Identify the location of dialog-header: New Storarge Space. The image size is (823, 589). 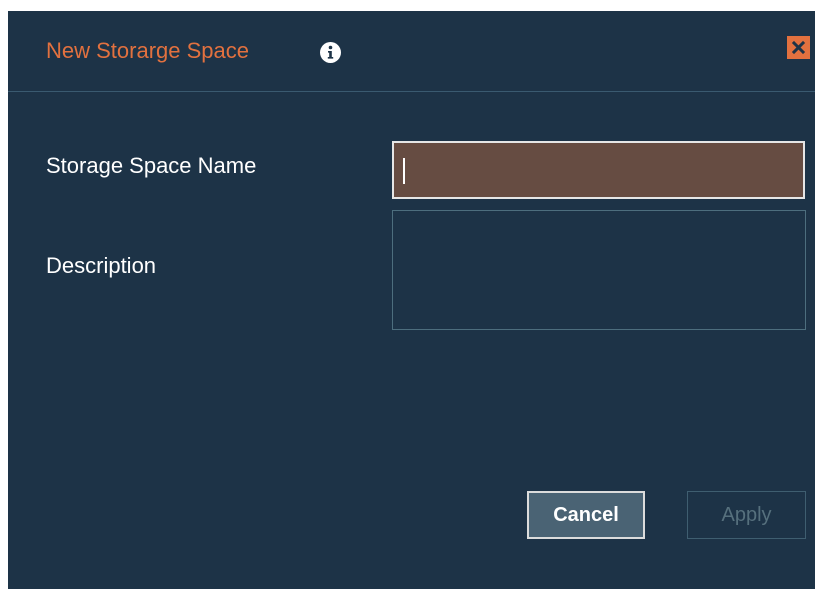
(411, 51).